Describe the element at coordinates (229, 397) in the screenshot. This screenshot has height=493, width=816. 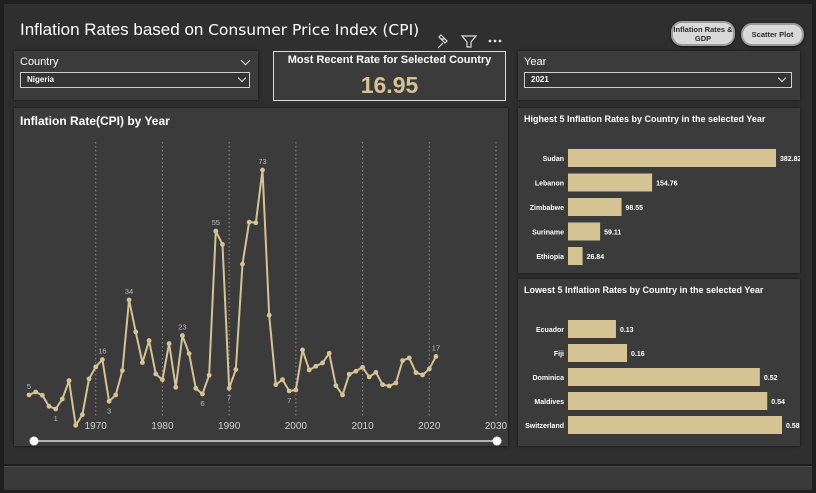
I see `data-label: 7` at that location.